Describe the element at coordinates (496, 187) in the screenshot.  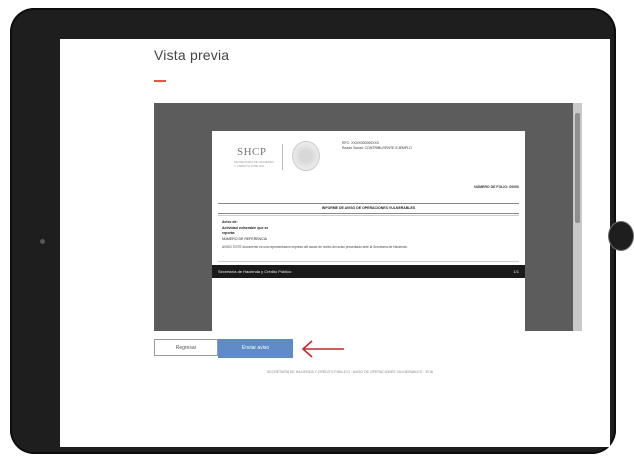
I see `folio-number: NÚMERO DE FOLIO: 00000` at that location.